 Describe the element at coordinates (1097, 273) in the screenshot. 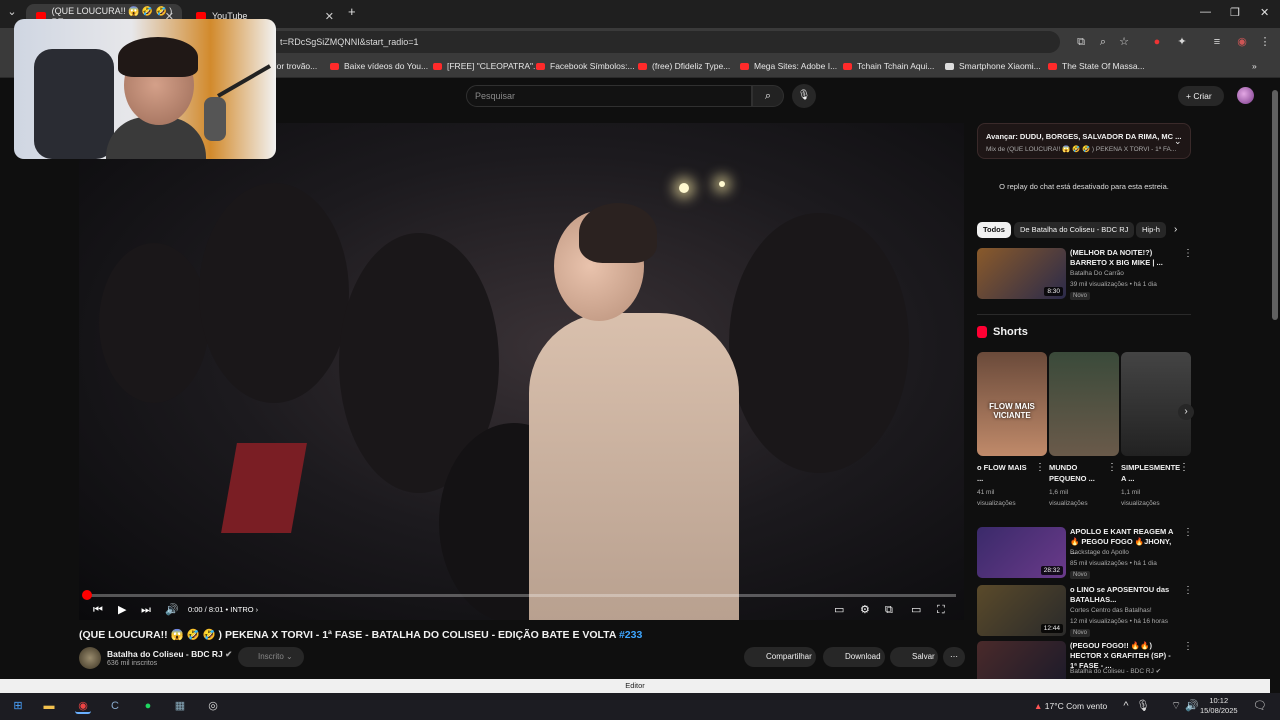

I see `rec-channel: Batalha Do Carrão` at that location.